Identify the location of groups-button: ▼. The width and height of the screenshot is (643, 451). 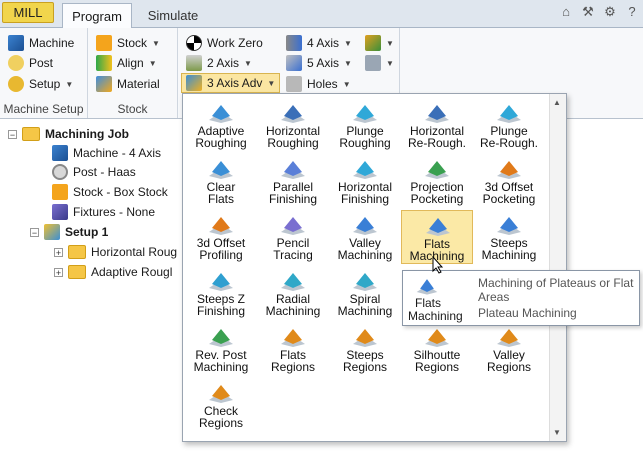
(379, 63).